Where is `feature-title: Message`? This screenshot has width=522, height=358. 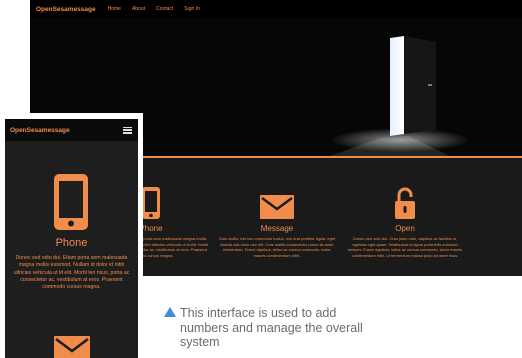 feature-title: Message is located at coordinates (277, 228).